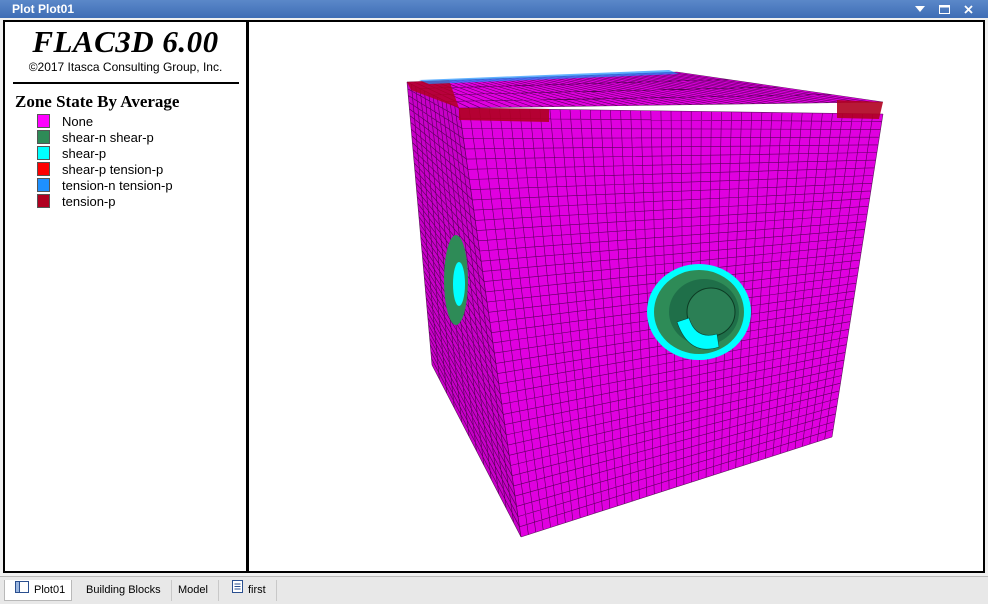 The width and height of the screenshot is (988, 604). I want to click on window-titlebar: Plot Plot01, so click(494, 9).